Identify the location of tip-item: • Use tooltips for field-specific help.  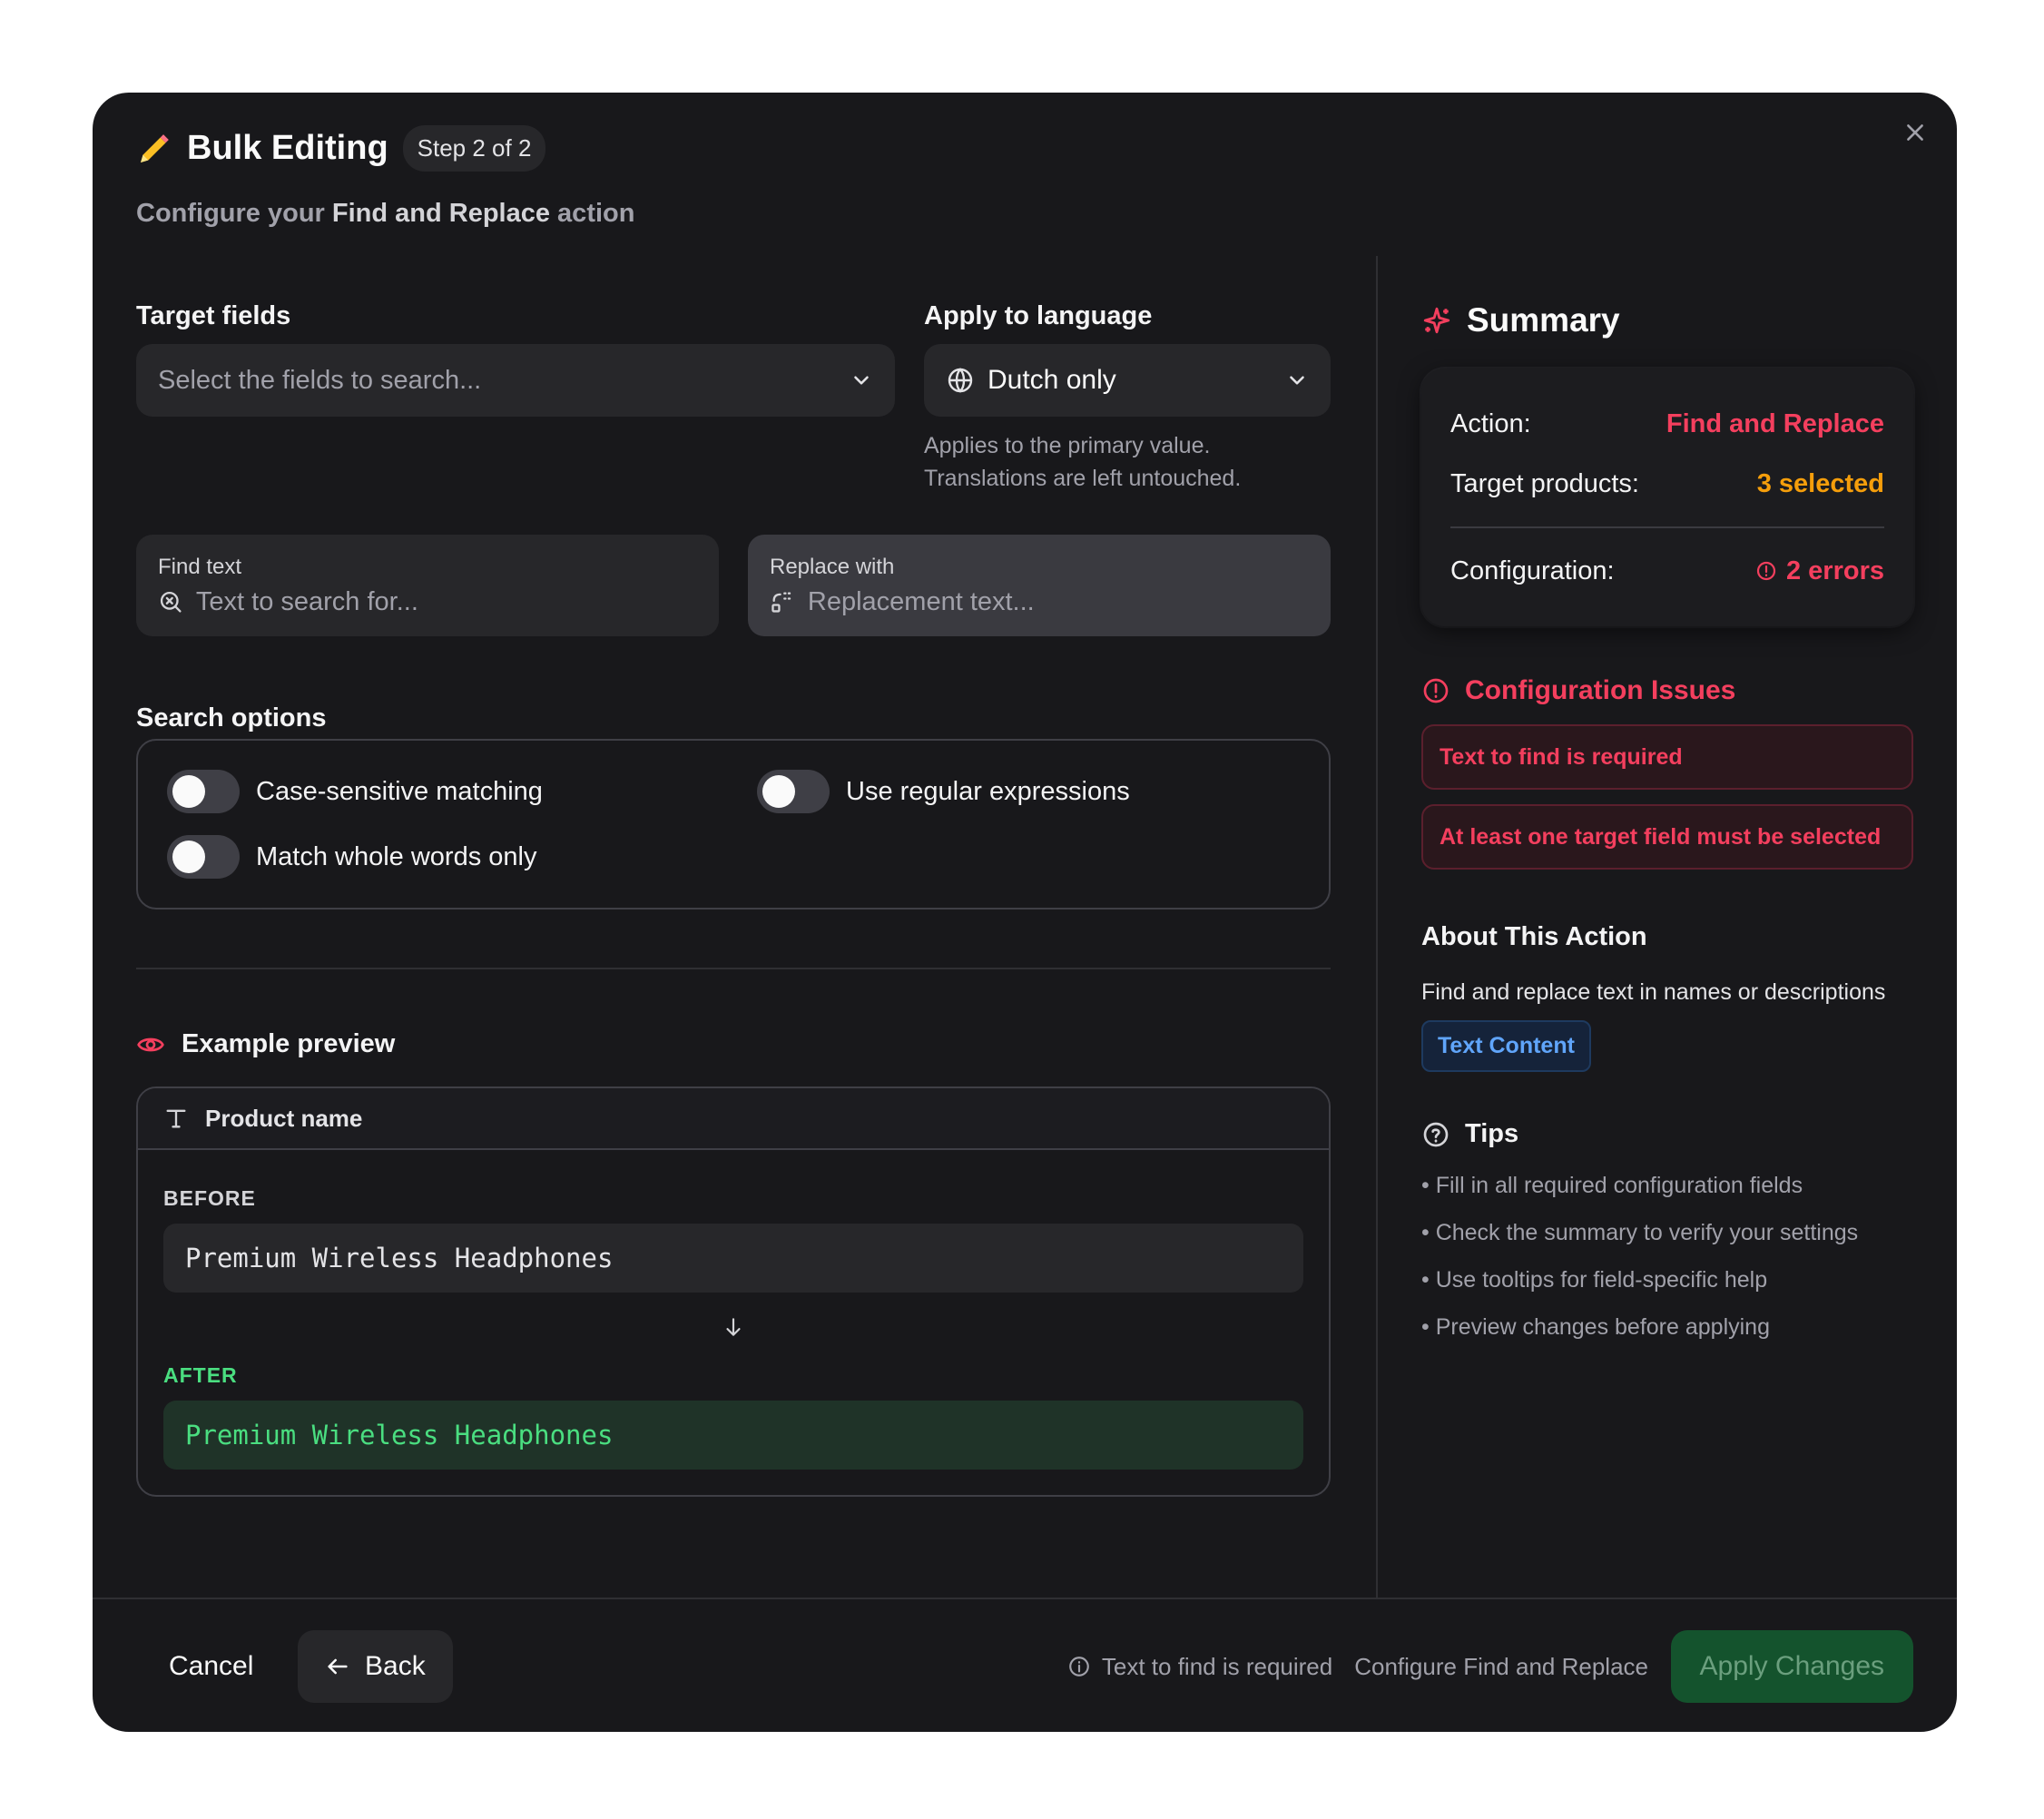
(1594, 1279).